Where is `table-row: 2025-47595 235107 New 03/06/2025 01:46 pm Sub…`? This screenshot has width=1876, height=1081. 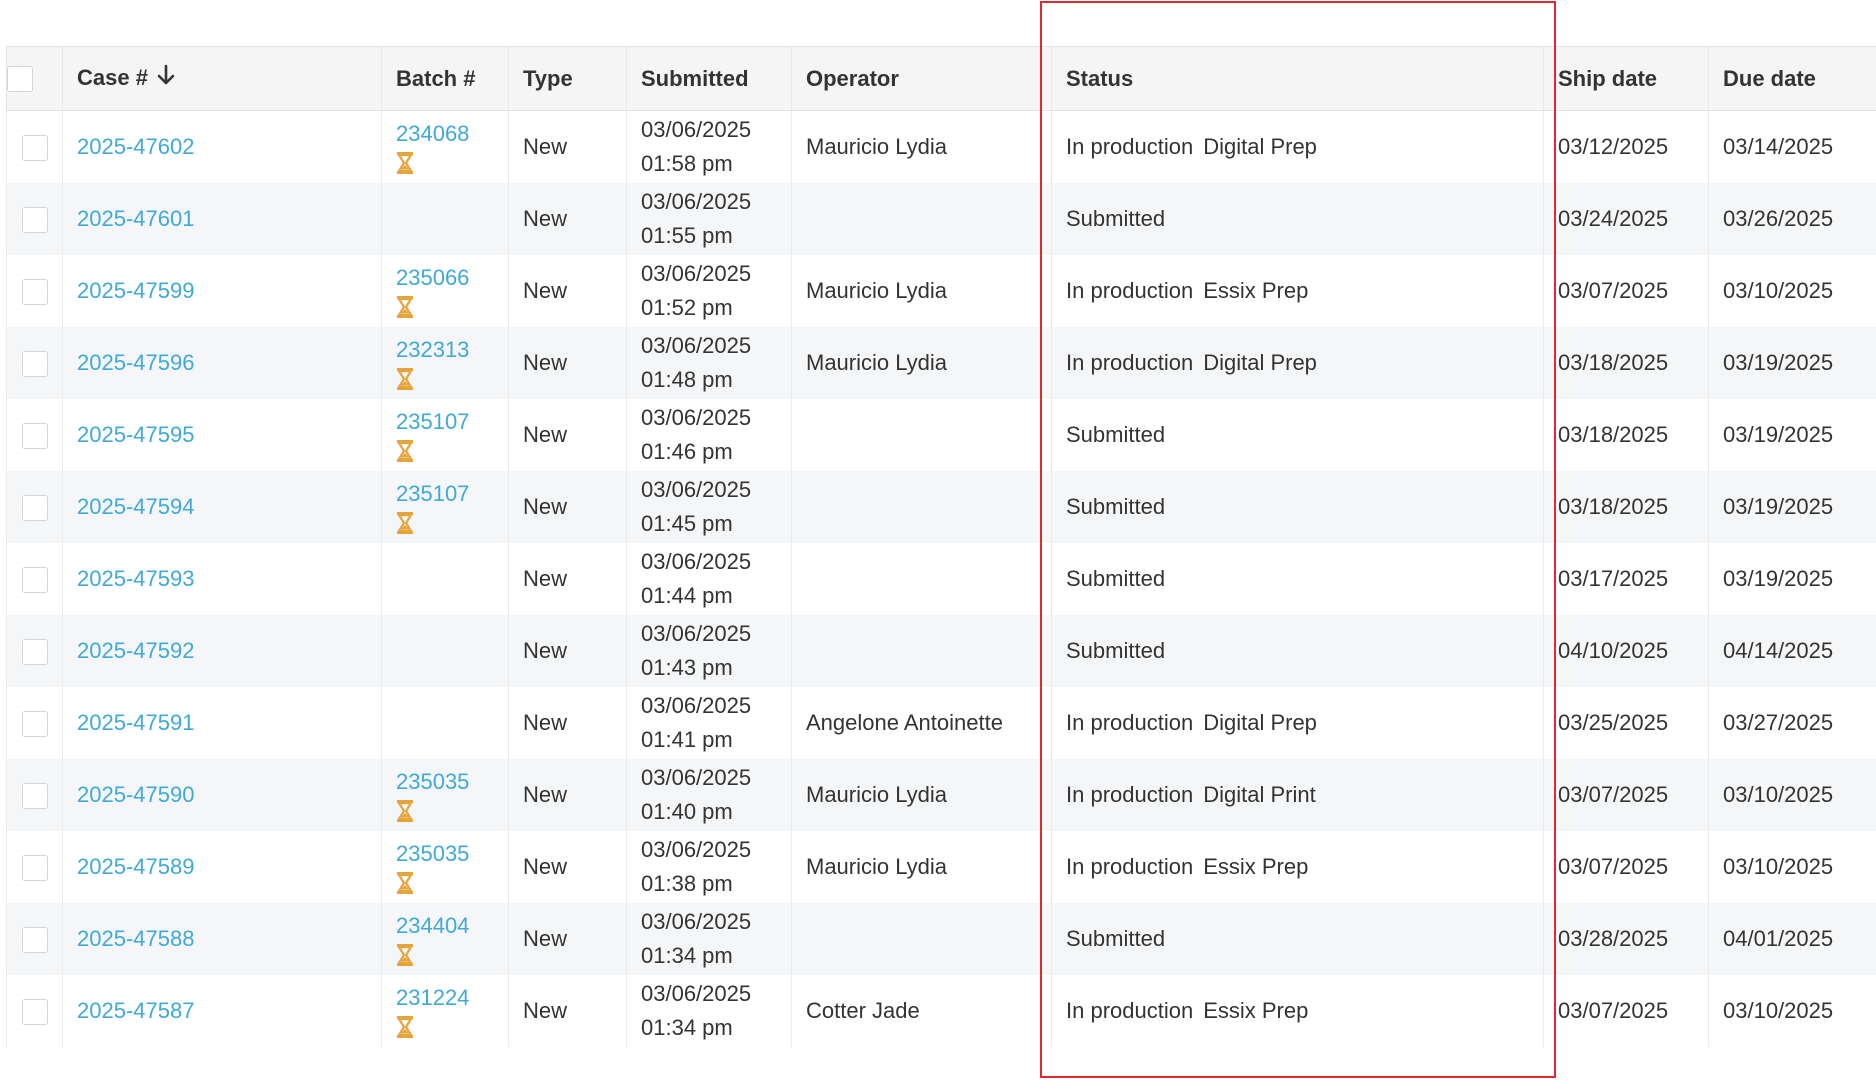
table-row: 2025-47595 235107 New 03/06/2025 01:46 pm Sub… is located at coordinates (941, 435).